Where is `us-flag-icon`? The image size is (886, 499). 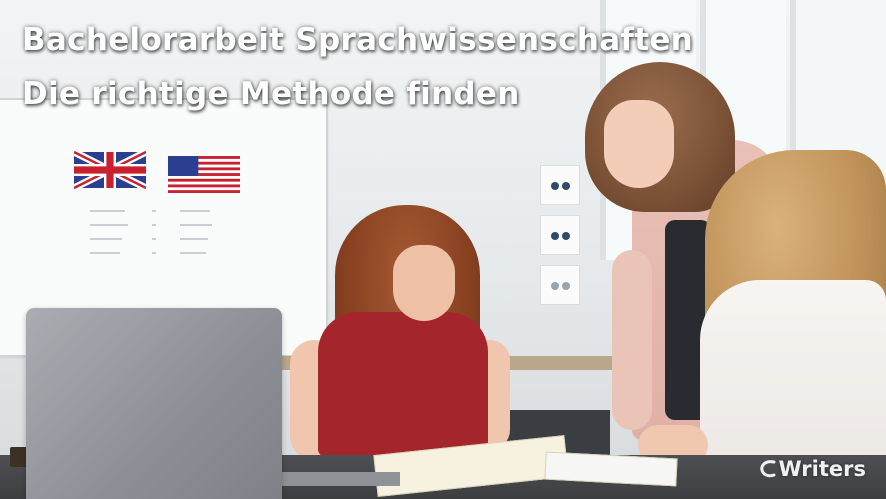 us-flag-icon is located at coordinates (204, 175).